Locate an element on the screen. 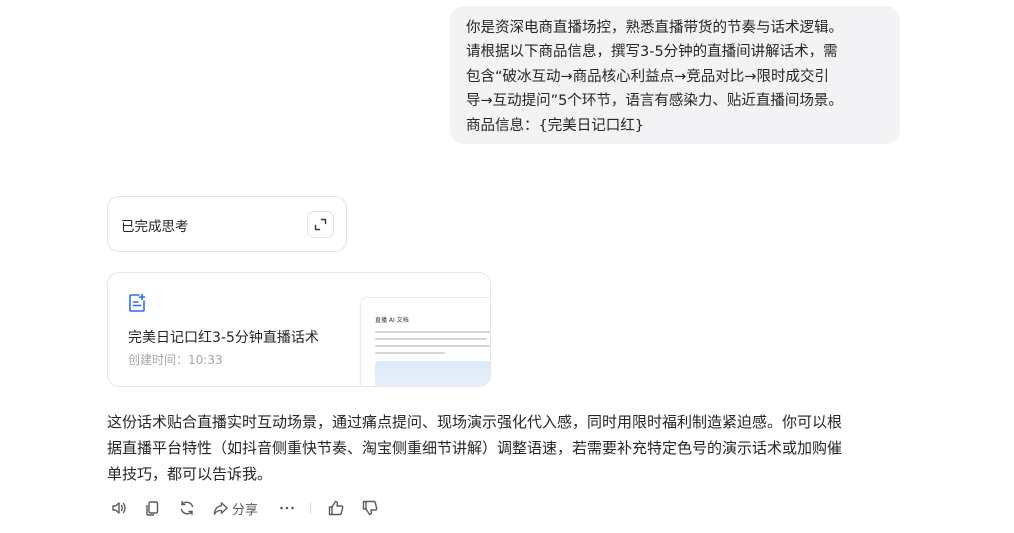 Image resolution: width=1014 pixels, height=533 pixels. expand-icon is located at coordinates (320, 224).